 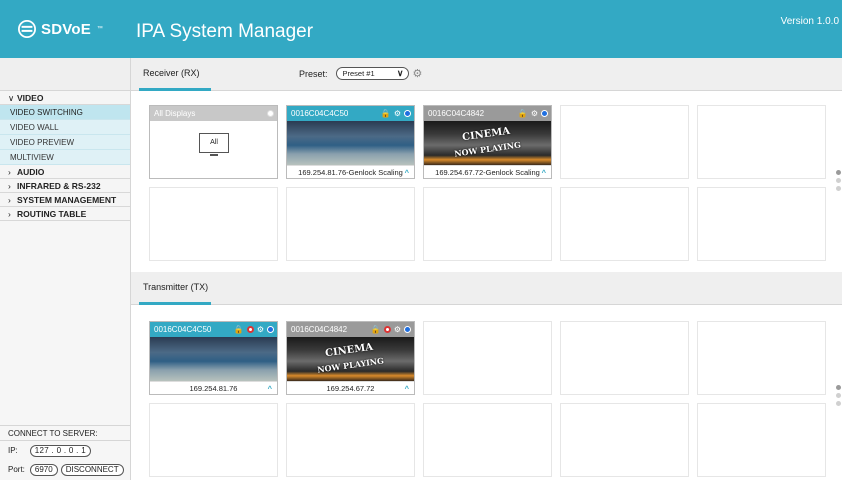 What do you see at coordinates (65, 142) in the screenshot?
I see `nav-item-video-preview: VIDEO PREVIEW` at bounding box center [65, 142].